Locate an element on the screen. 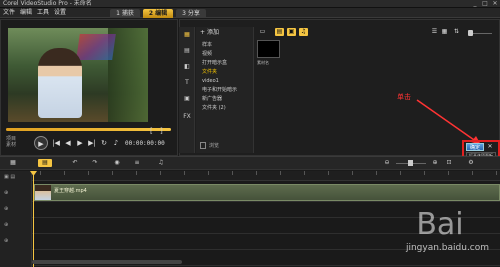 The height and width of the screenshot is (267, 500). timeline-view-icon: ▤ is located at coordinates (45, 163).